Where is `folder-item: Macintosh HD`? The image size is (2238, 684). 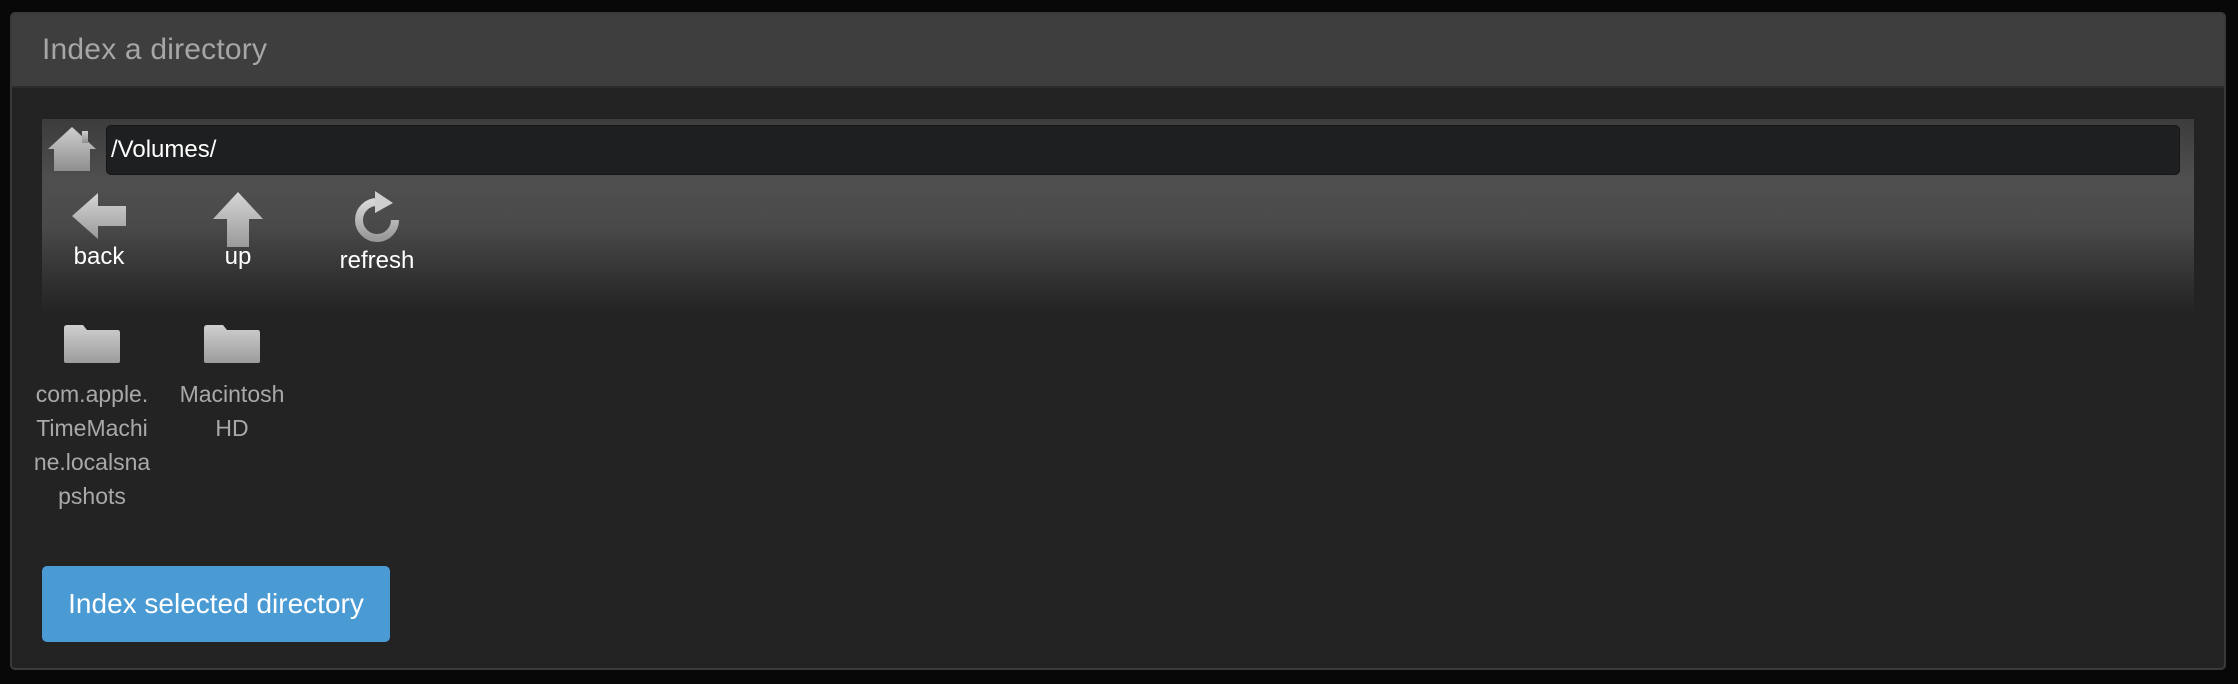 folder-item: Macintosh HD is located at coordinates (232, 384).